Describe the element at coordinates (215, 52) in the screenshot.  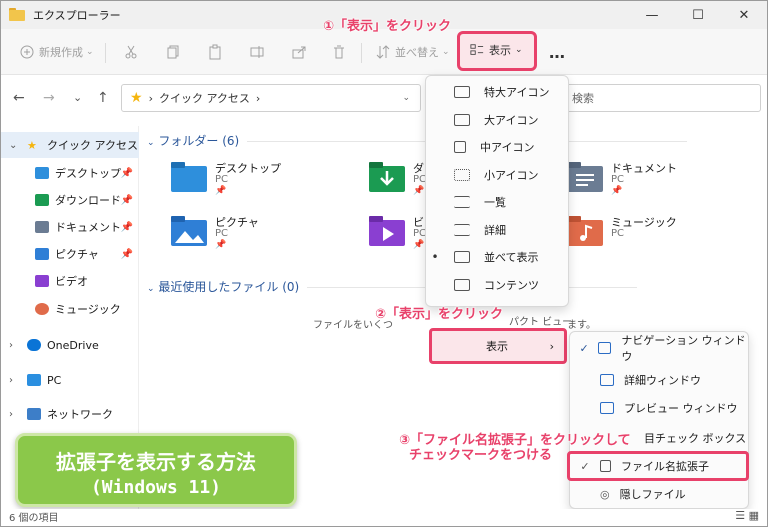
I see `paste-button` at that location.